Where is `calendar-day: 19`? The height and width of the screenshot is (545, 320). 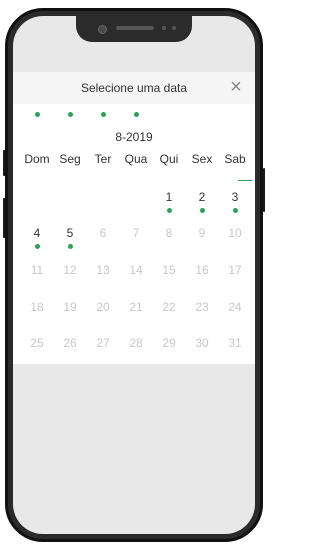
calendar-day: 19 is located at coordinates (70, 307).